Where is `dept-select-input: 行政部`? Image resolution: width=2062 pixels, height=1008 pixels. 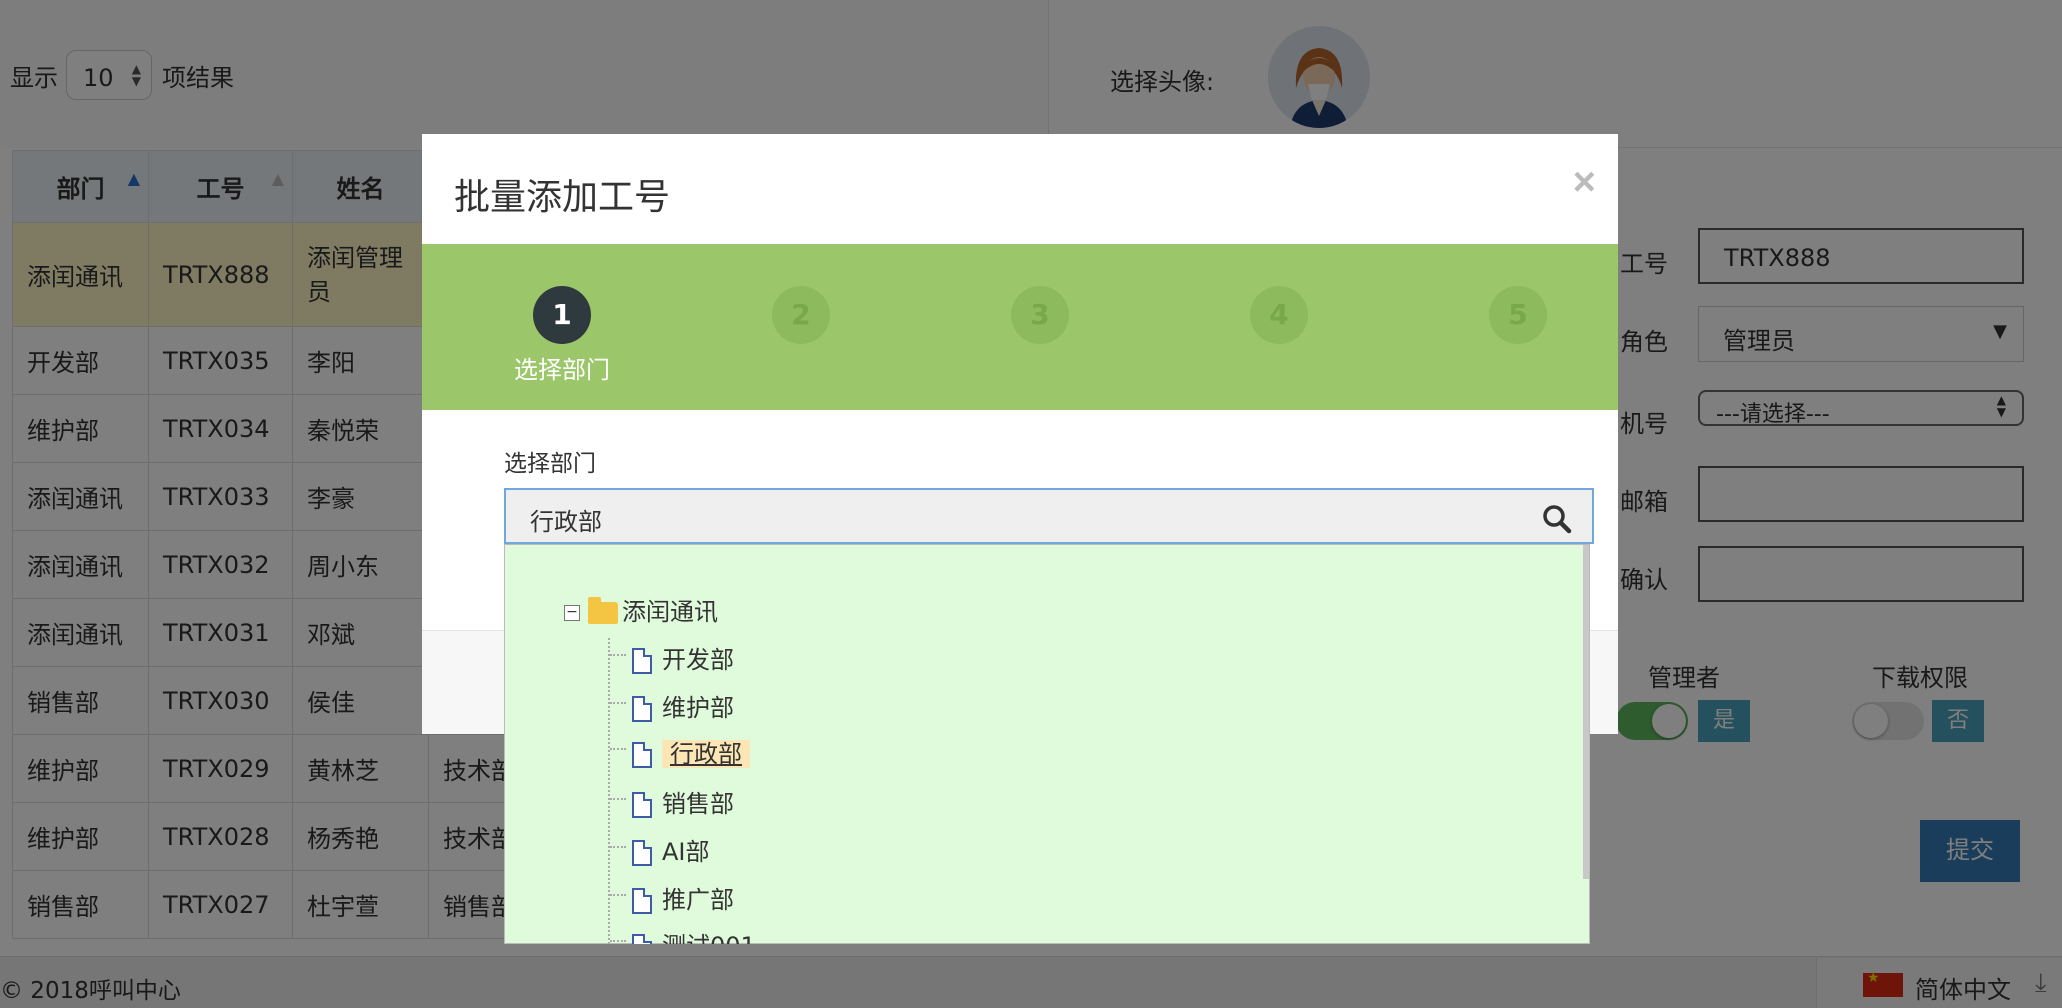
dept-select-input: 行政部 is located at coordinates (1049, 516).